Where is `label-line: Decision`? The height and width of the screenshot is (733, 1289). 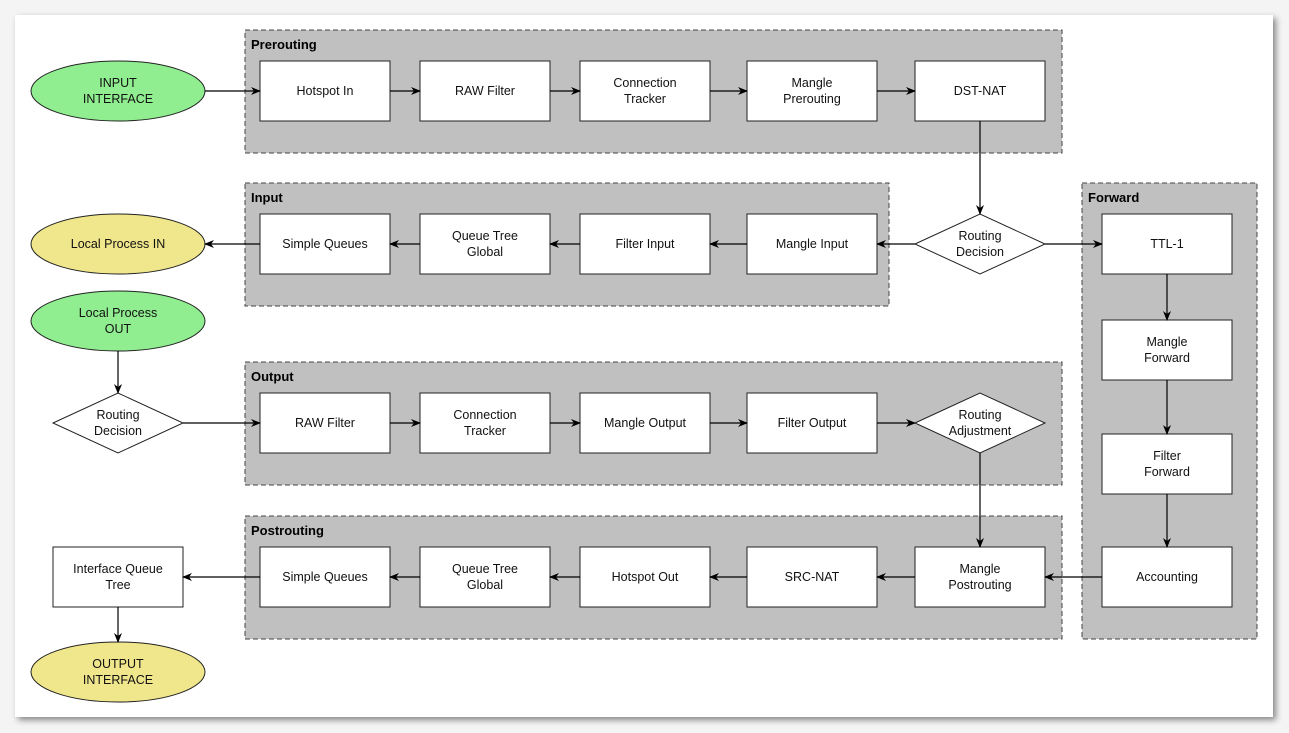 label-line: Decision is located at coordinates (118, 431).